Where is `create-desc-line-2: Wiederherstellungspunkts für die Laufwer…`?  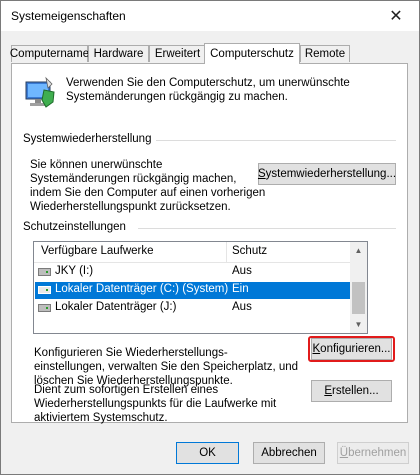
create-desc-line-2: Wiederherstellungspunkts für die Laufwer… is located at coordinates (155, 404).